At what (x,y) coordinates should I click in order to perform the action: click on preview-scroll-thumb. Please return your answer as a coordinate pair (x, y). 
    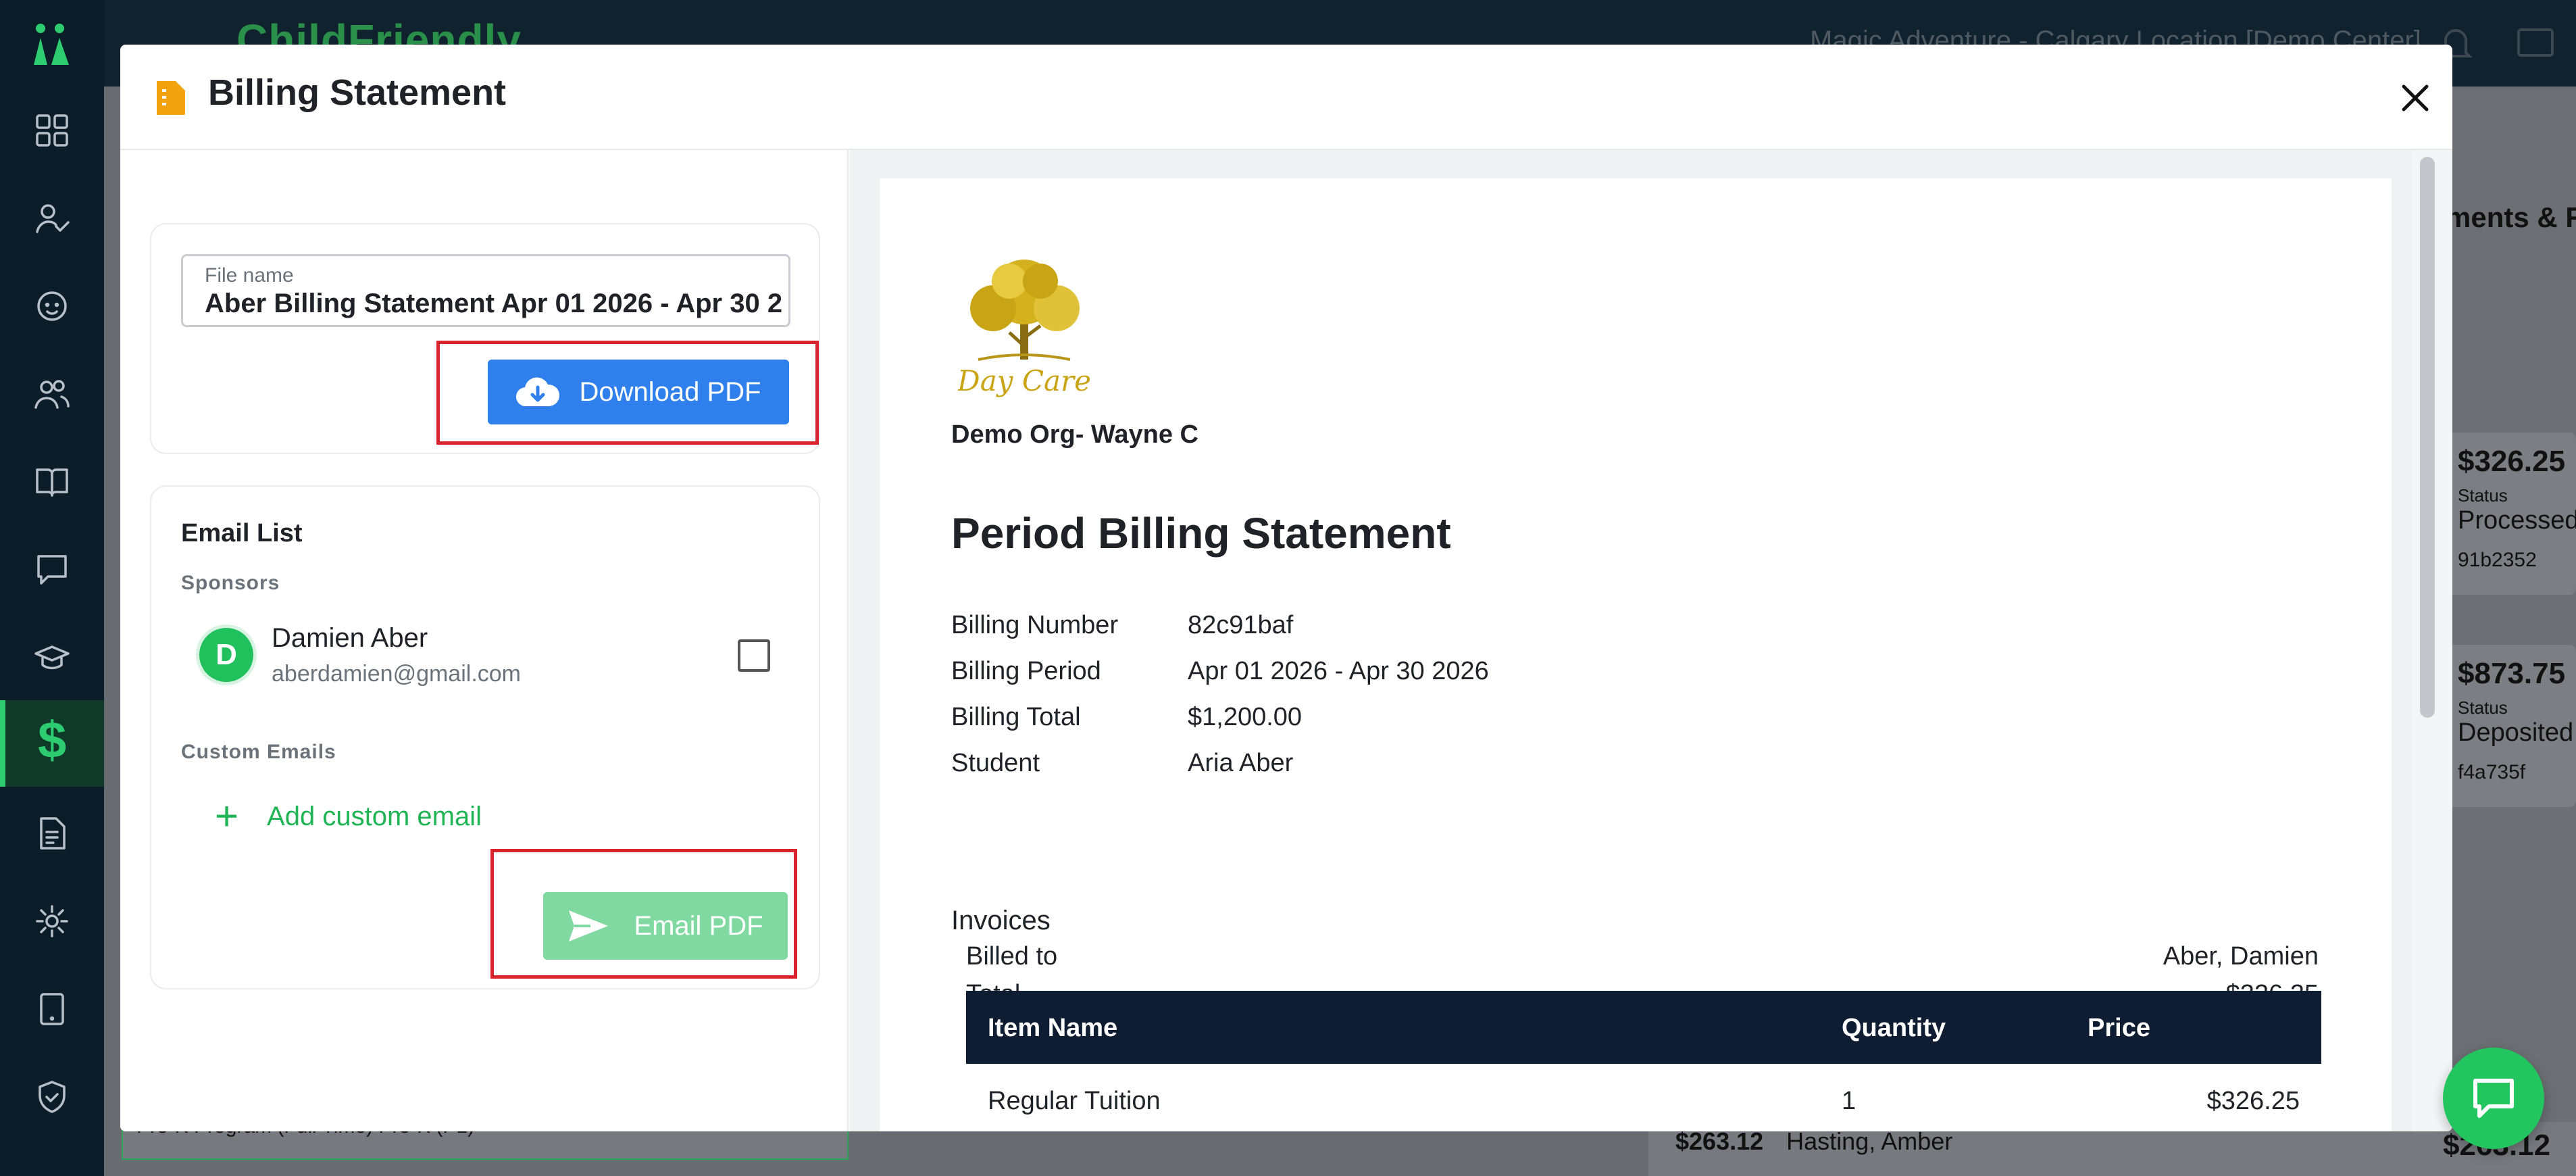
    Looking at the image, I should click on (2427, 437).